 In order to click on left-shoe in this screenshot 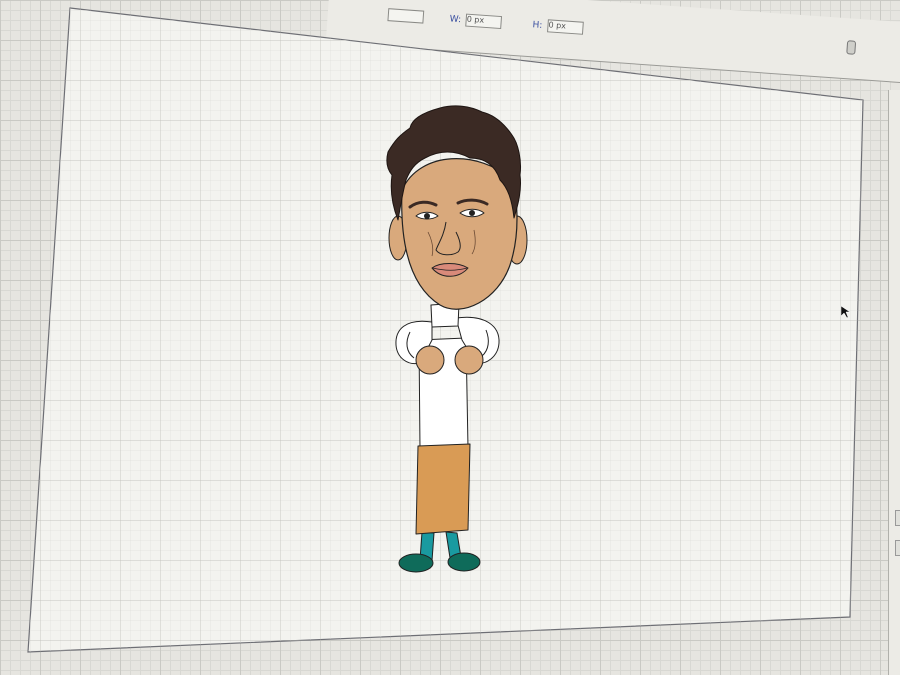, I will do `click(416, 563)`.